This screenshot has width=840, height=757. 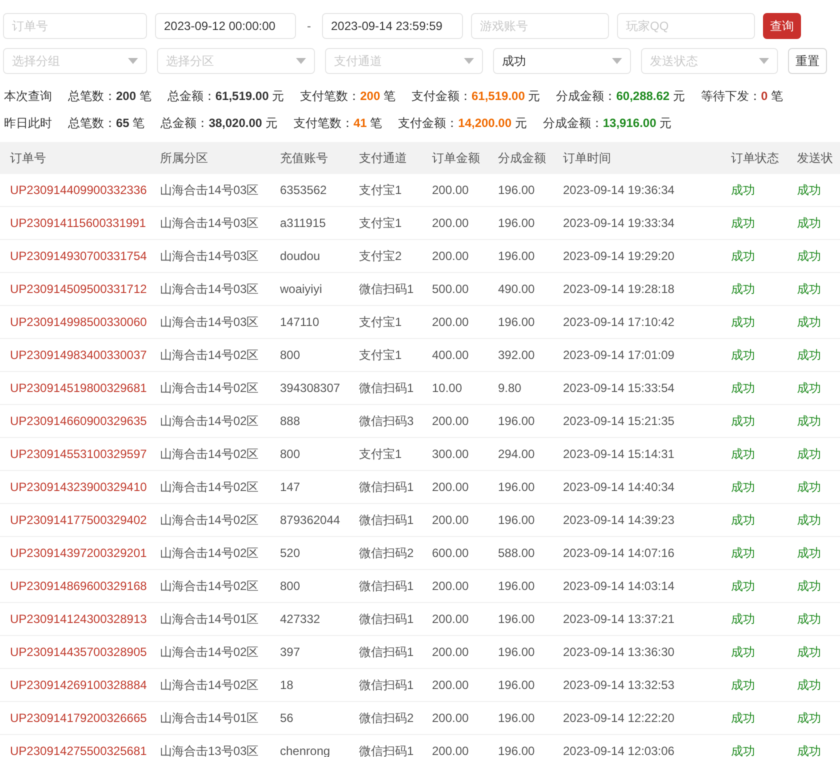 I want to click on input-field: 2023-09-12 00:00:00, so click(x=225, y=26).